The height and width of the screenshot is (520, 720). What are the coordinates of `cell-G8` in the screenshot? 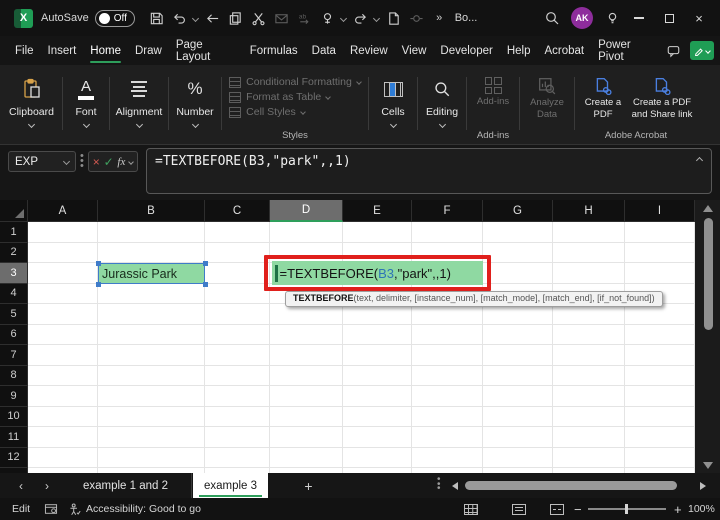 It's located at (518, 375).